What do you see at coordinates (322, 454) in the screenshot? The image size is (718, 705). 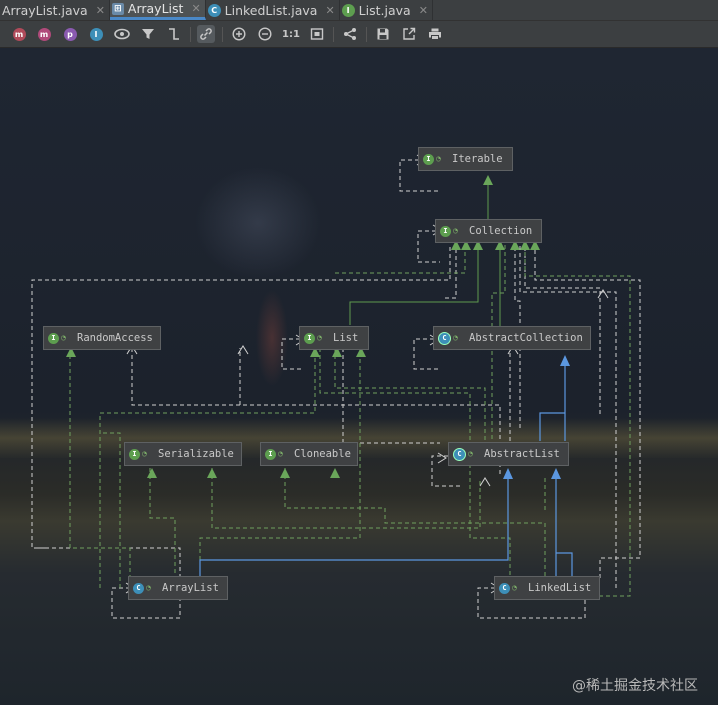 I see `node-label: Cloneable` at bounding box center [322, 454].